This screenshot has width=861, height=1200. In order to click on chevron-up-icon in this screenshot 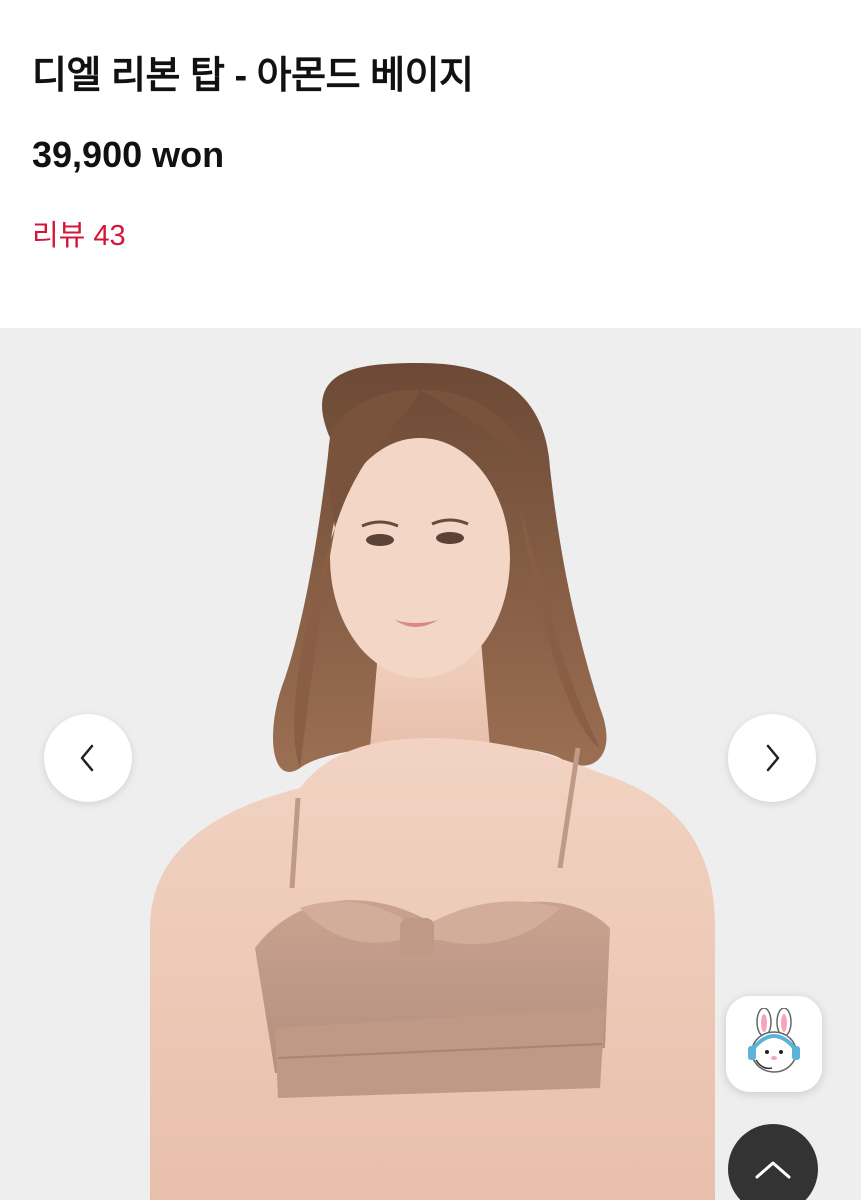, I will do `click(773, 1170)`.